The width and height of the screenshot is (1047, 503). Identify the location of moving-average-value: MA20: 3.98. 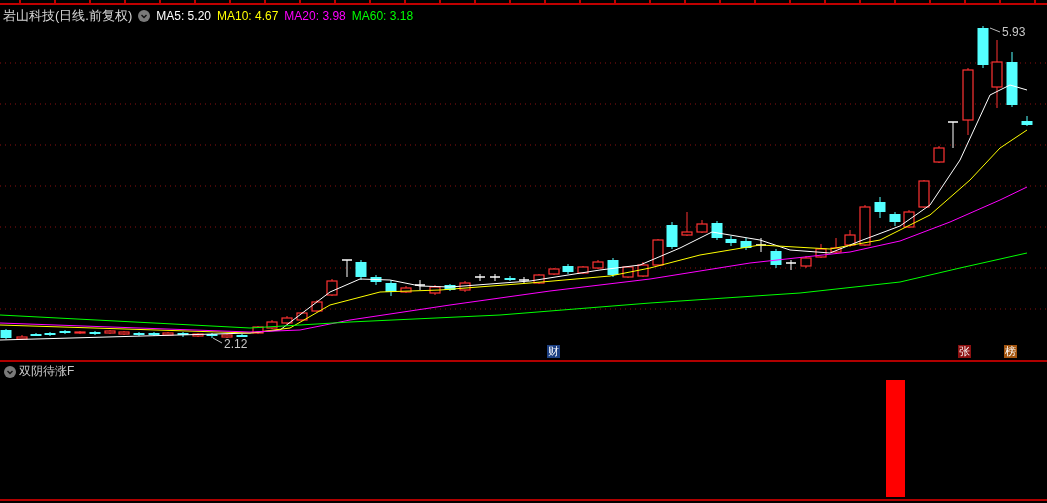
(315, 16).